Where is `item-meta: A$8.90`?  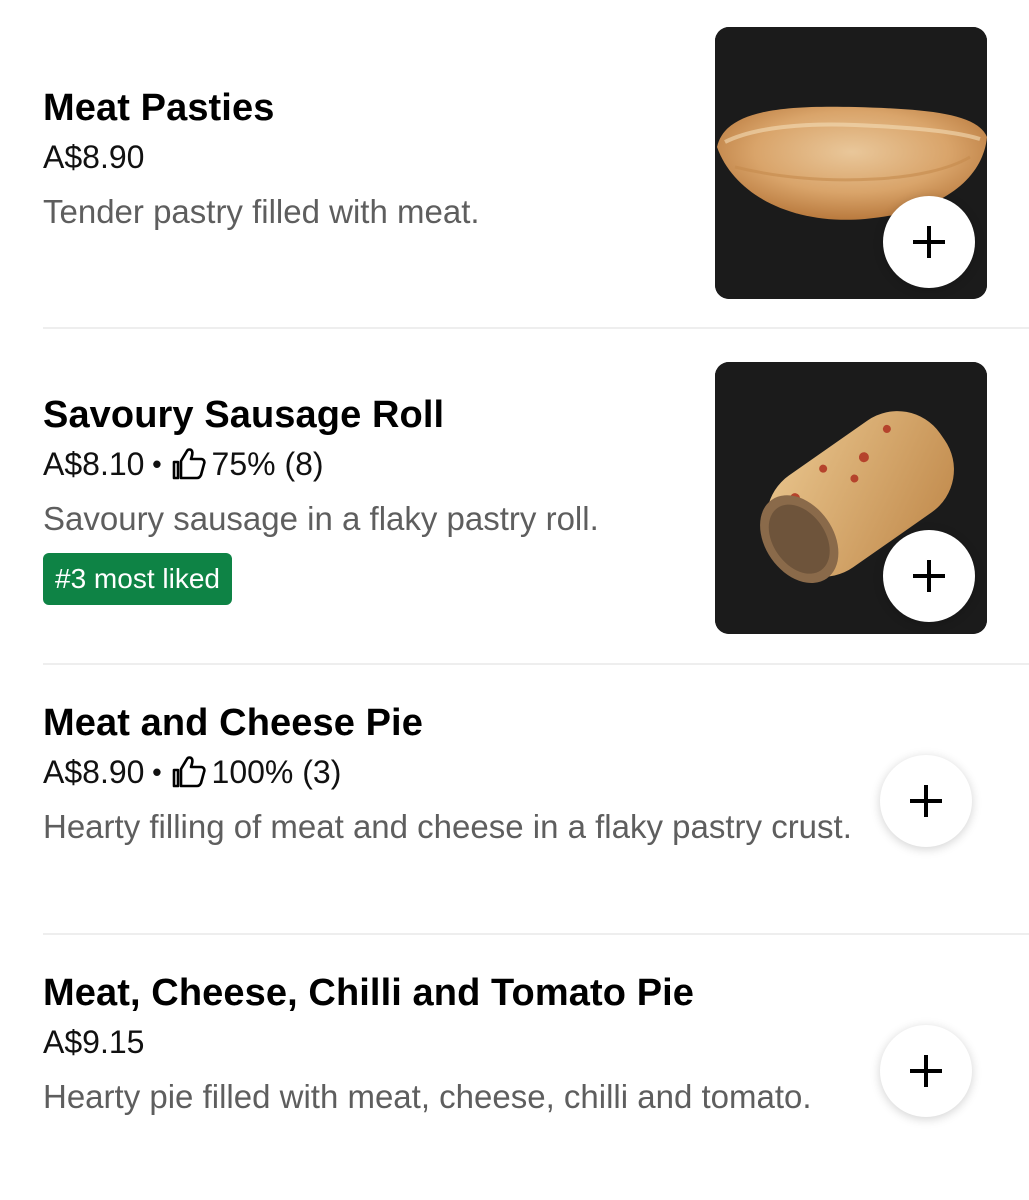 item-meta: A$8.90 is located at coordinates (363, 157).